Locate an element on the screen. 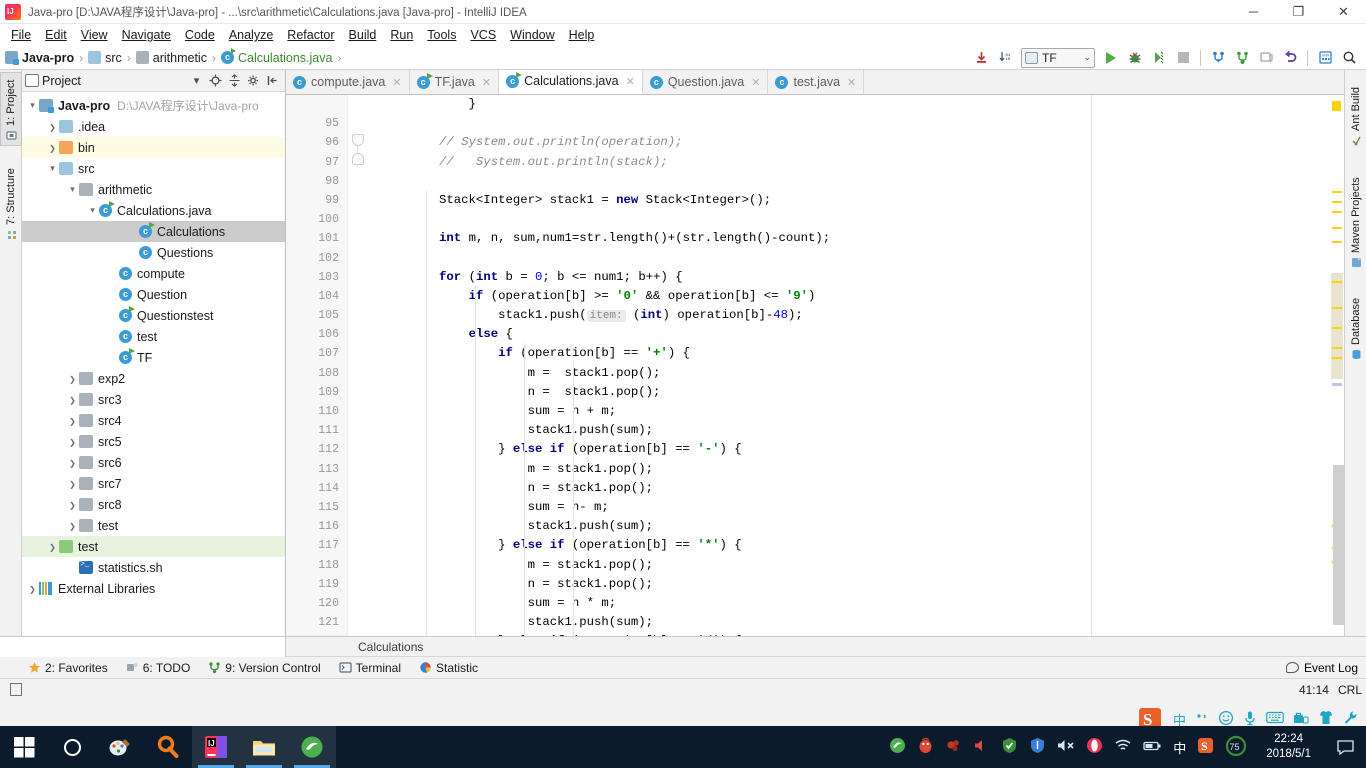 The image size is (1366, 768). line-number: 98 is located at coordinates (316, 181).